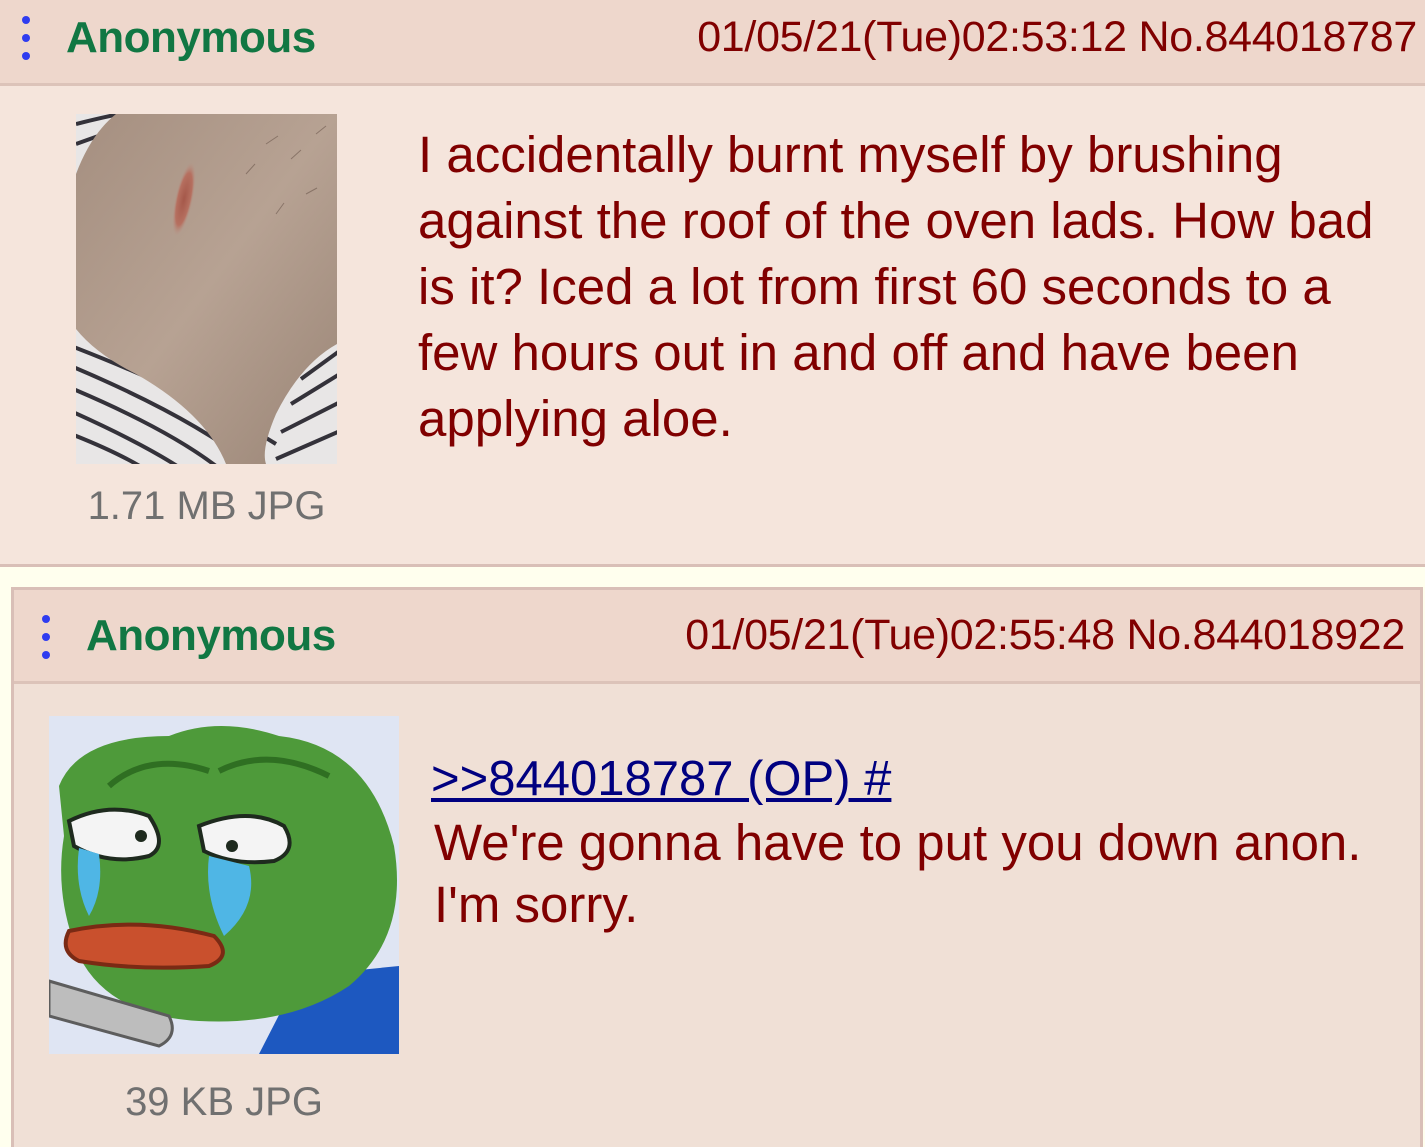 The image size is (1425, 1147). I want to click on file-info: 1.71 MB JPG, so click(206, 506).